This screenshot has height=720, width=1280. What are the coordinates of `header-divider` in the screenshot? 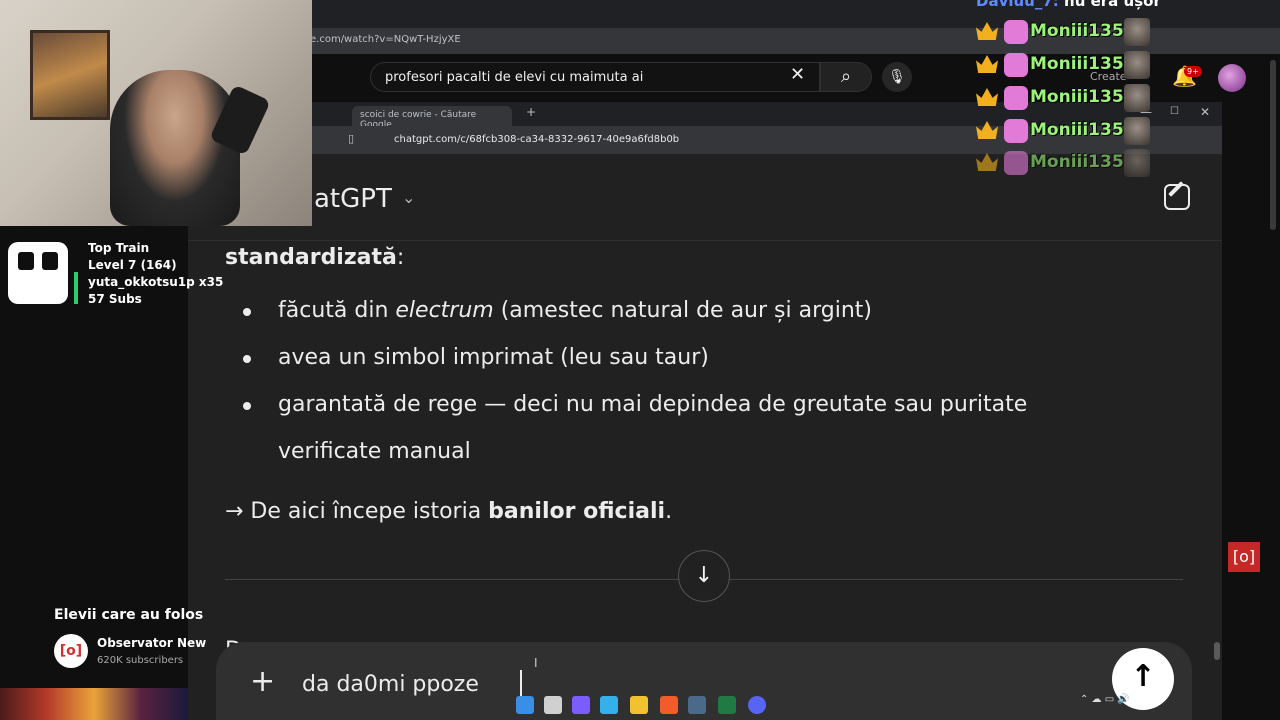 It's located at (705, 240).